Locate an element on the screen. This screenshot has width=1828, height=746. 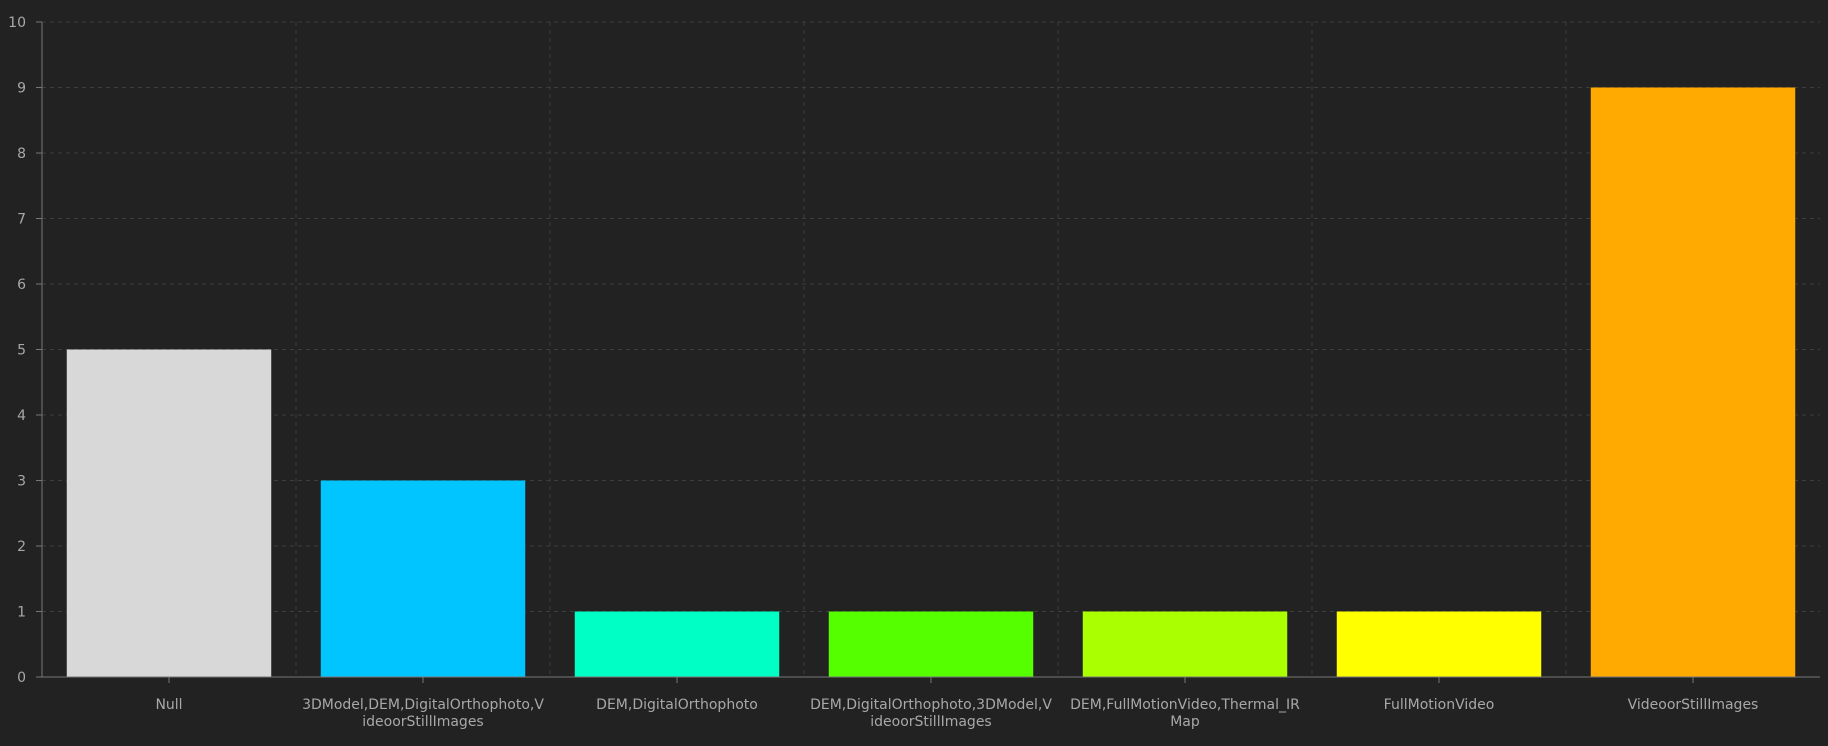
y-tick-label: 3 is located at coordinates (21, 482).